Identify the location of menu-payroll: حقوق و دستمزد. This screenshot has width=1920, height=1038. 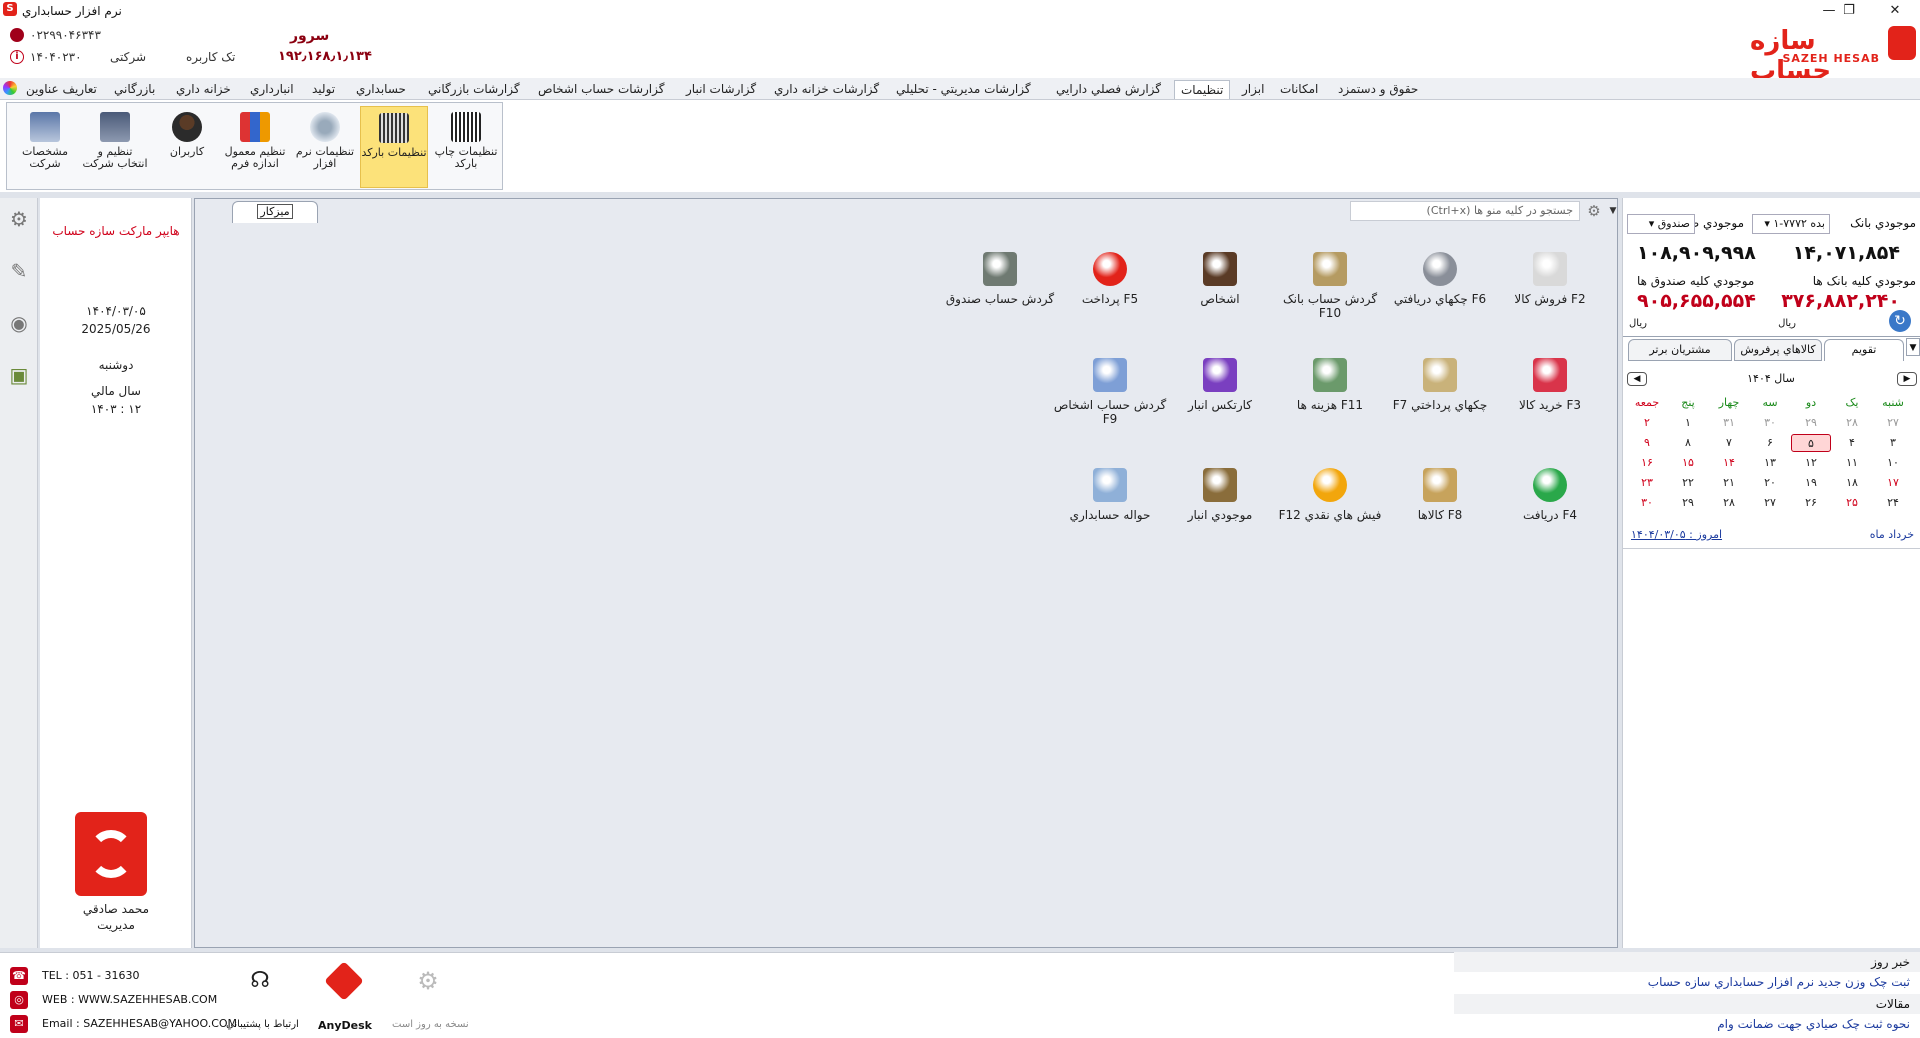
(1378, 89).